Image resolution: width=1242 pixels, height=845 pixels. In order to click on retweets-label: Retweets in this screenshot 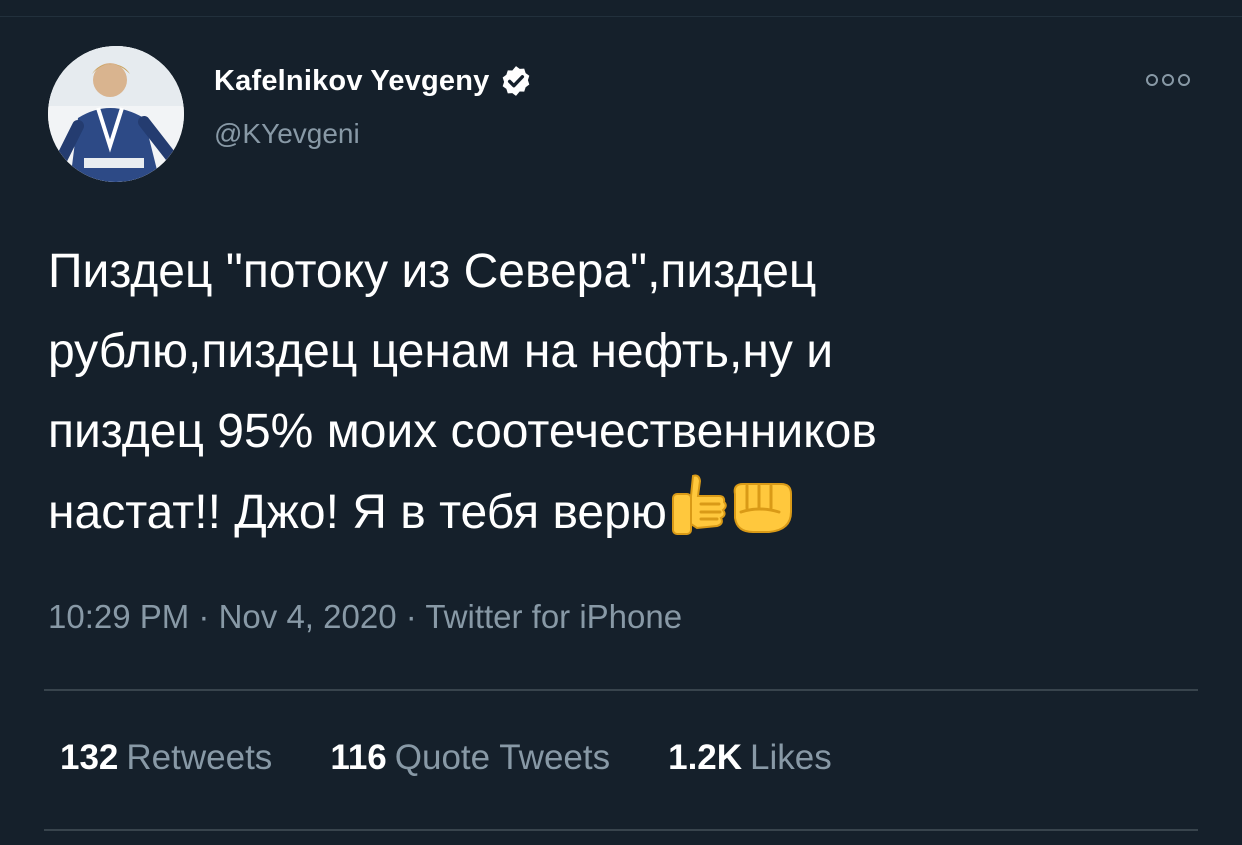, I will do `click(199, 757)`.